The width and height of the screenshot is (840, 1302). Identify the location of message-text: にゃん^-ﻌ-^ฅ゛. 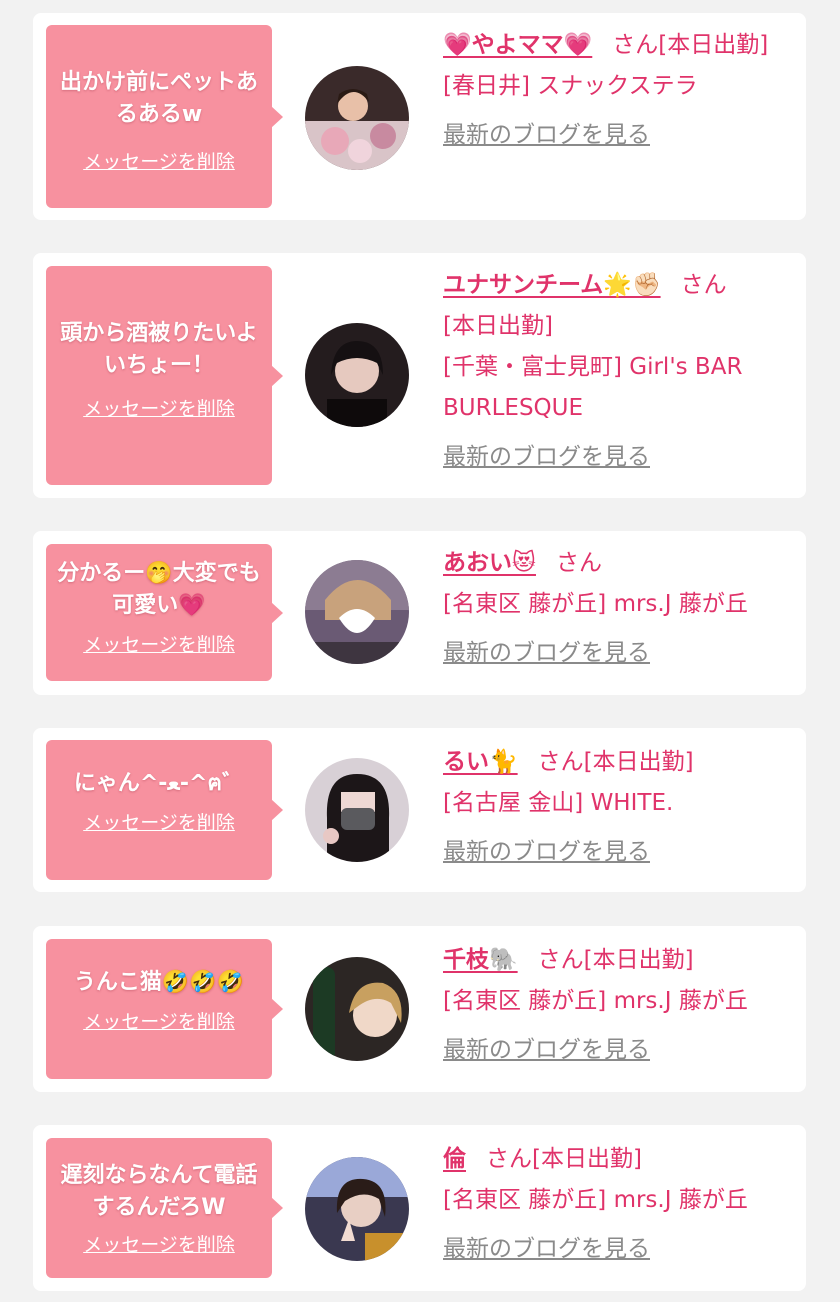
(159, 783).